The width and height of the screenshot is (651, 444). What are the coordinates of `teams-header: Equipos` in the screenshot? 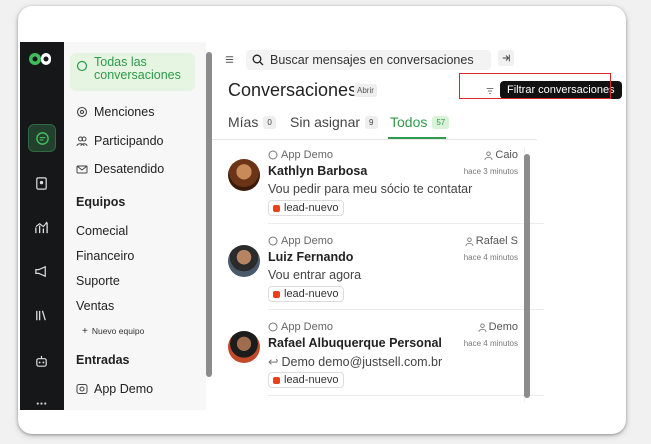 It's located at (101, 202).